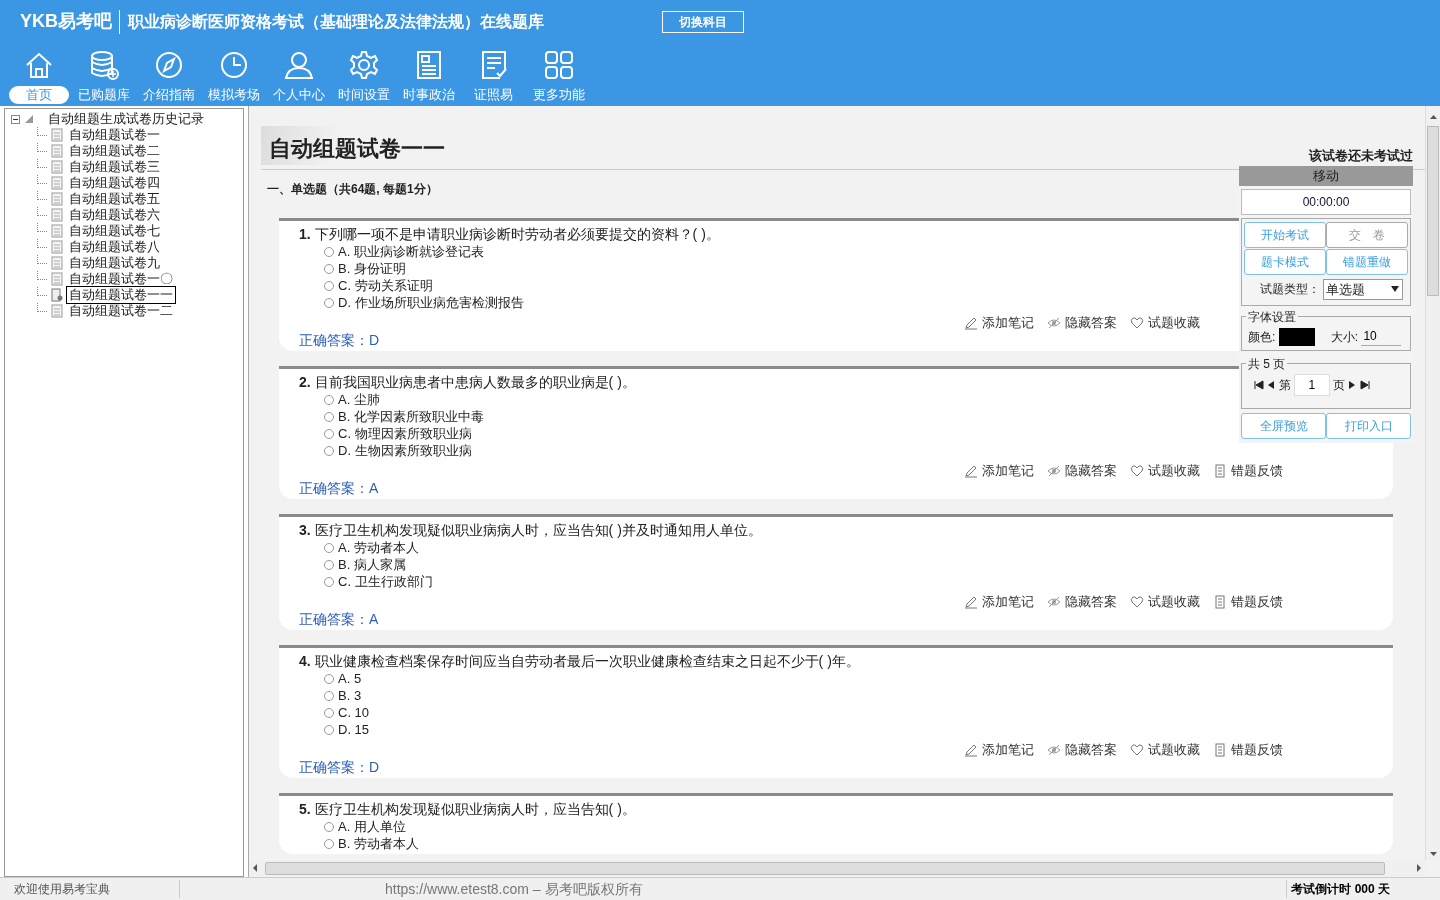 This screenshot has height=900, width=1440. Describe the element at coordinates (1339, 385) in the screenshot. I see `page-label: 页` at that location.